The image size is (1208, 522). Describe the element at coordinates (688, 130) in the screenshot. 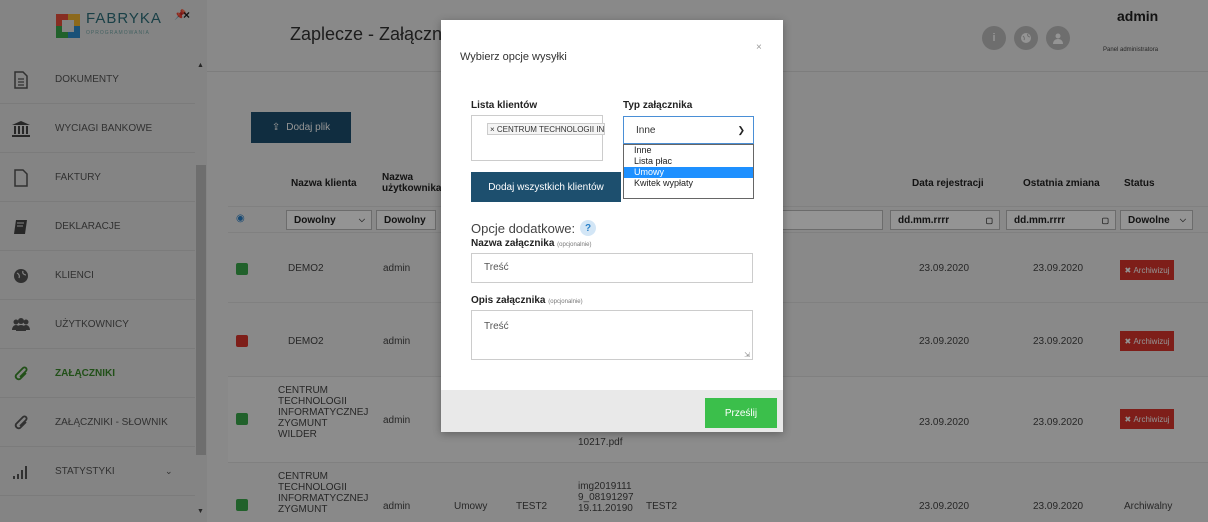

I see `attachment-type-select: Inne ❯` at that location.